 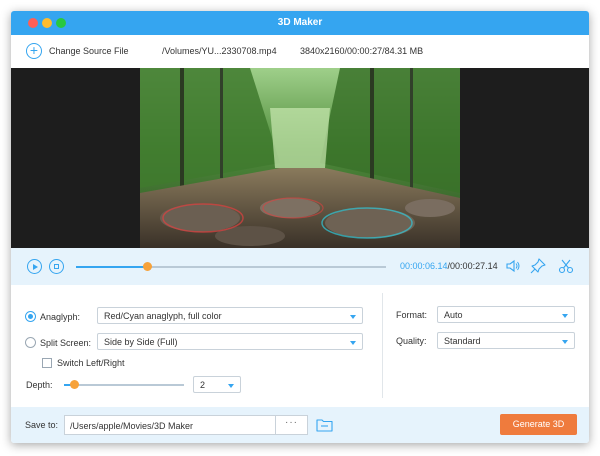 I want to click on format-label: Format:, so click(x=412, y=315).